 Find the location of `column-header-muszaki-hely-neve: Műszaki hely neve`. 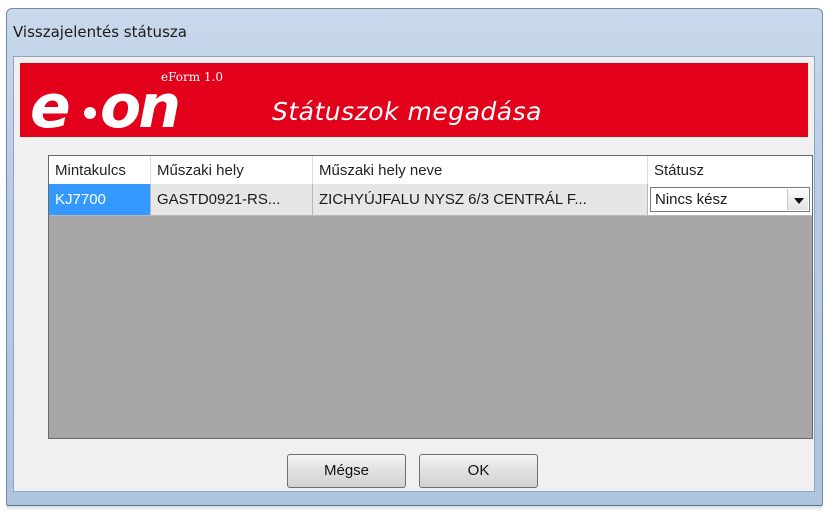

column-header-muszaki-hely-neve: Műszaki hely neve is located at coordinates (480, 170).